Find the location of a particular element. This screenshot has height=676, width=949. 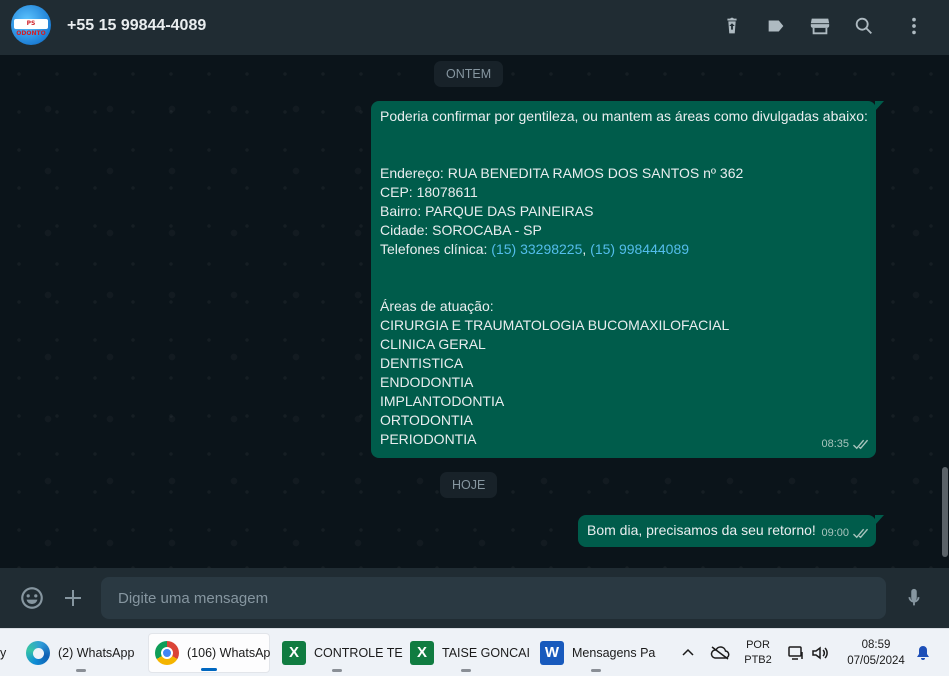

language-code: POR is located at coordinates (758, 645).